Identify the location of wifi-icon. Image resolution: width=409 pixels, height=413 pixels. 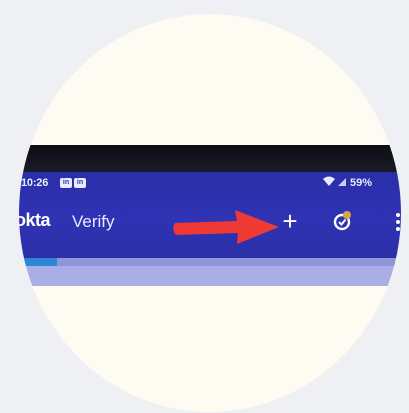
(329, 181).